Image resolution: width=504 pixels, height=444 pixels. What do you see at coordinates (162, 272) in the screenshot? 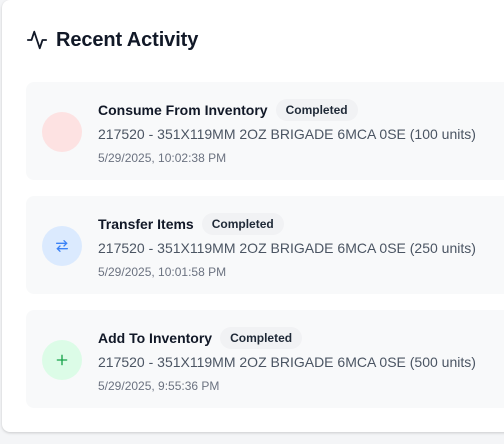
I see `activity-timestamp: 5/29/2025, 10:01:58 PM` at bounding box center [162, 272].